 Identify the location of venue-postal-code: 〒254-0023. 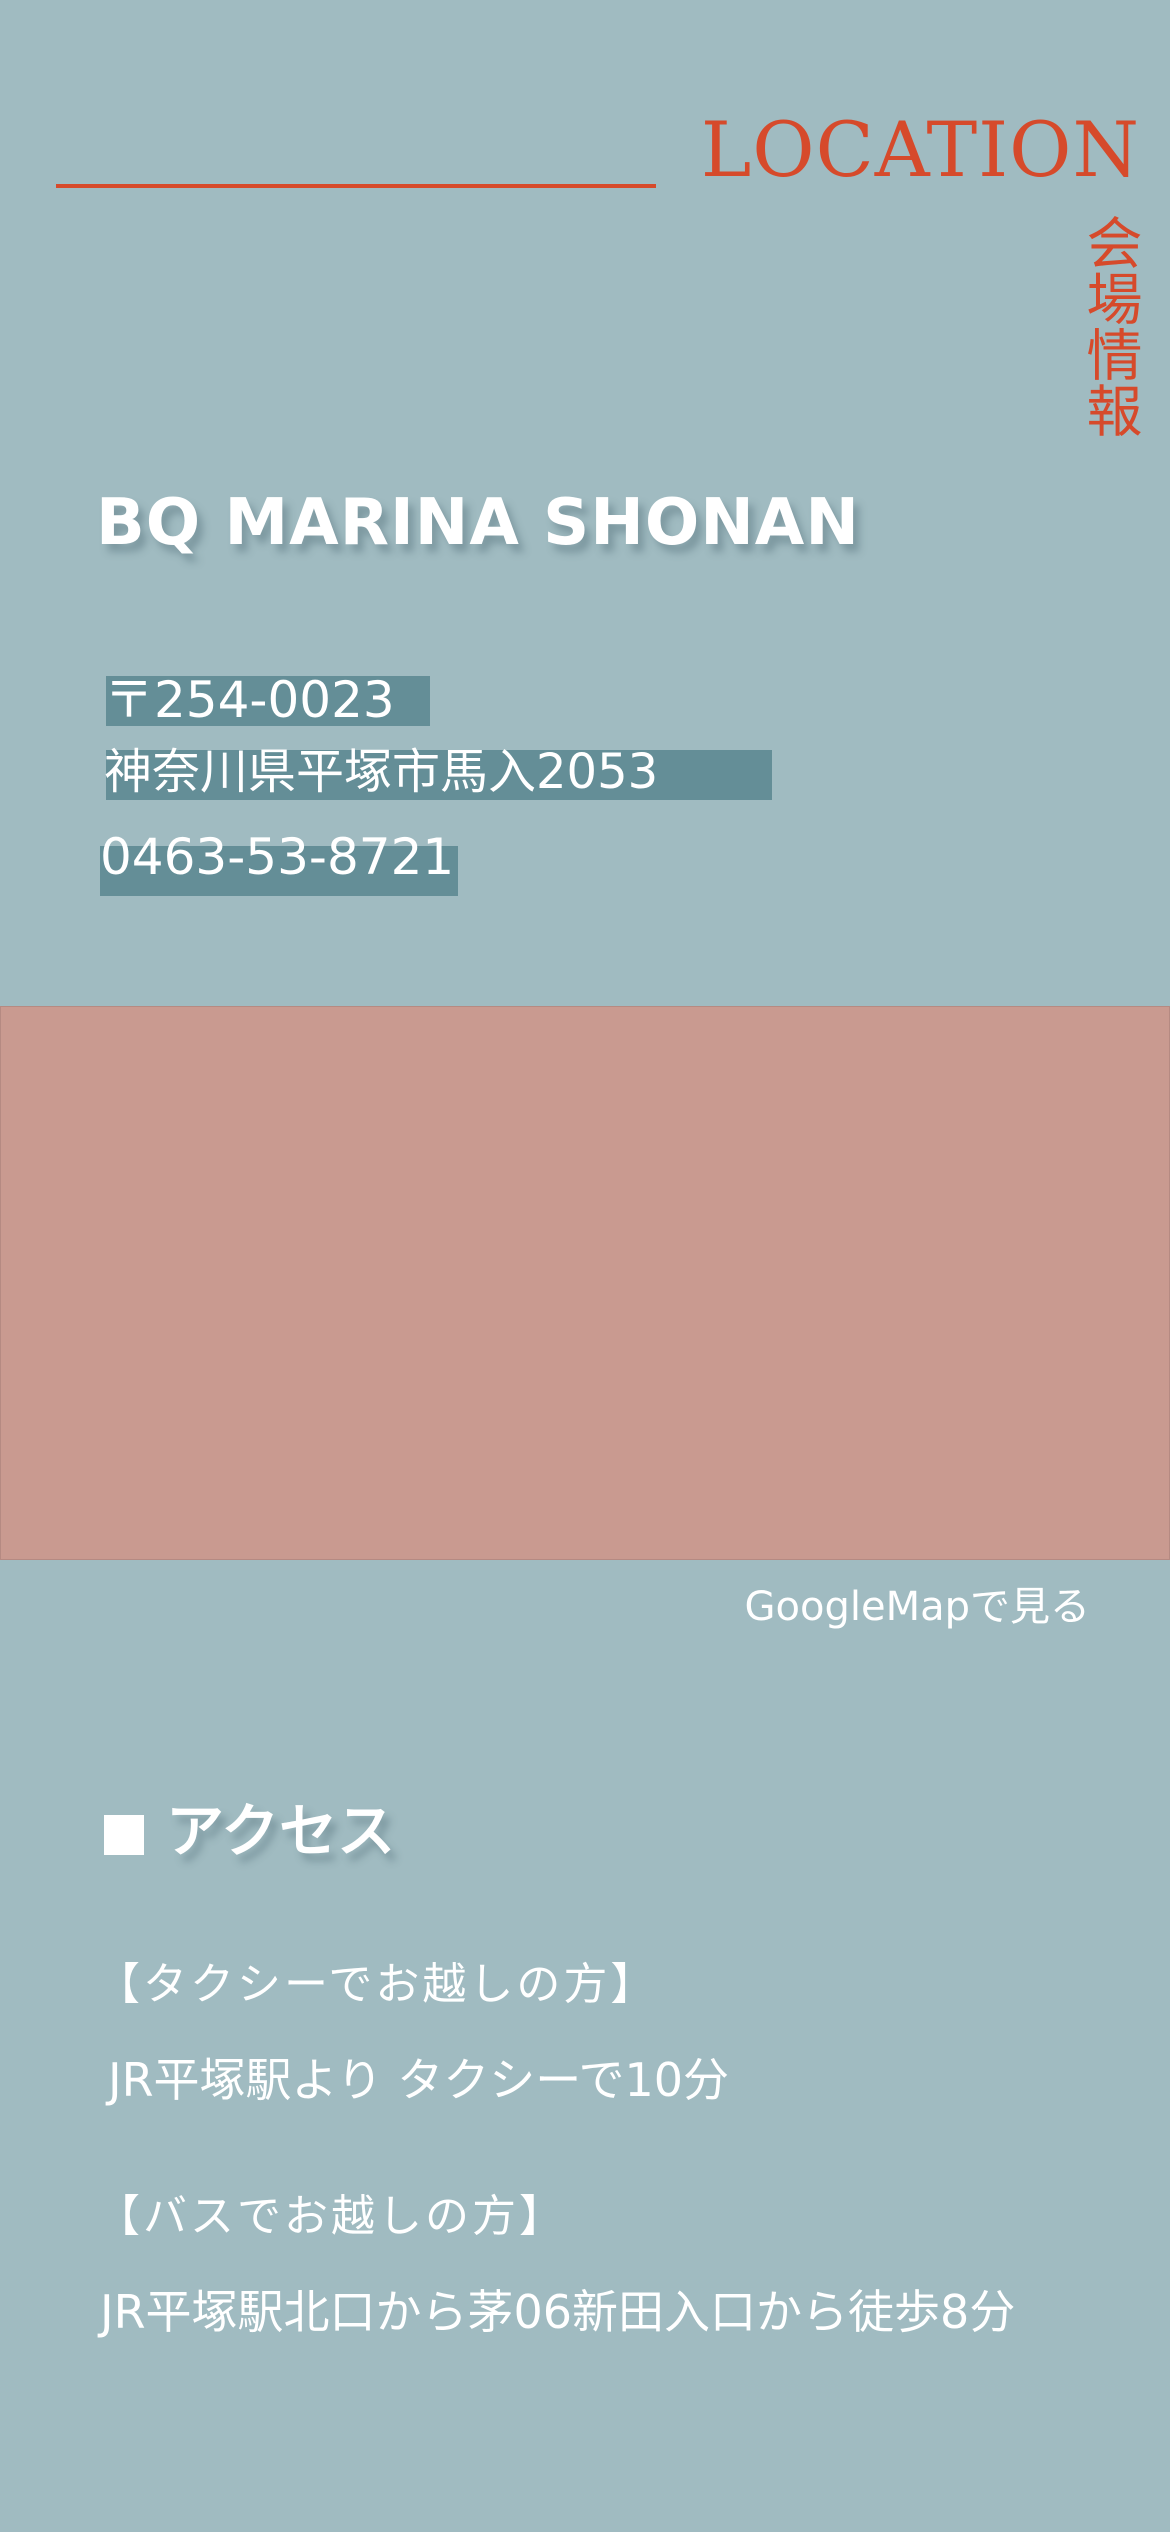
(249, 700).